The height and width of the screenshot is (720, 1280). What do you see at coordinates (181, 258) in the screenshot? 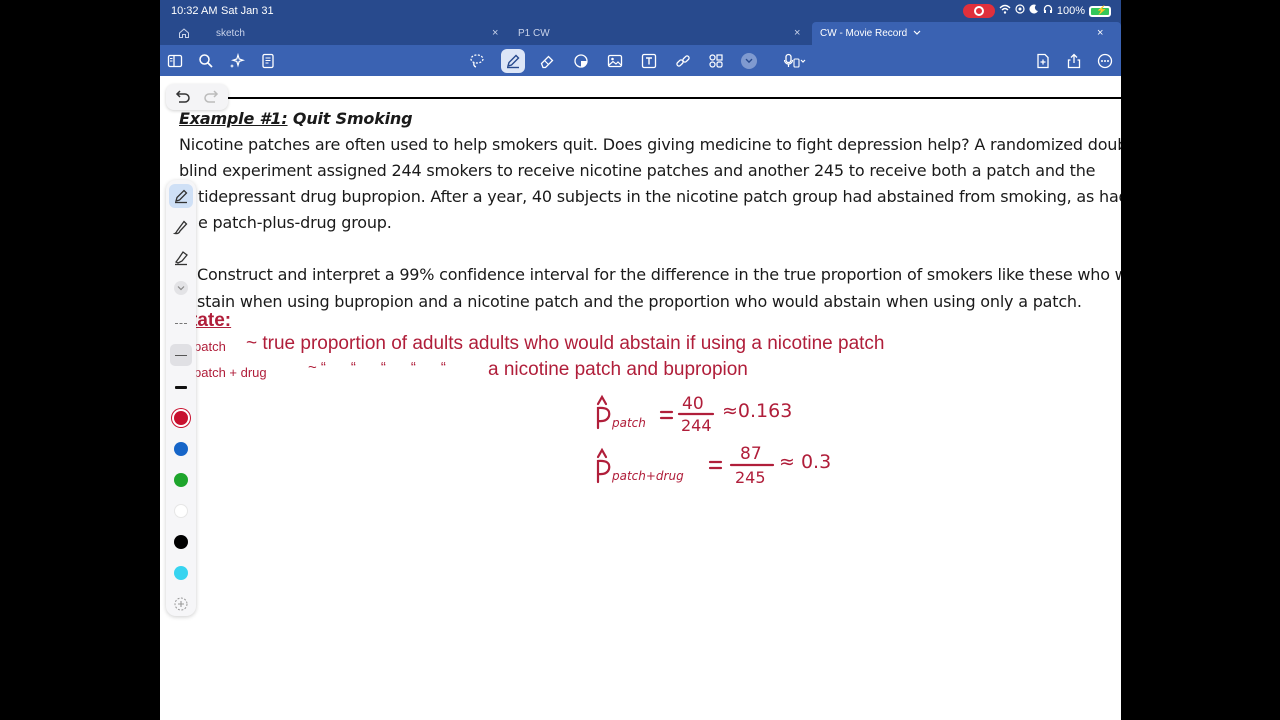
I see `highlighter-tool-icon` at bounding box center [181, 258].